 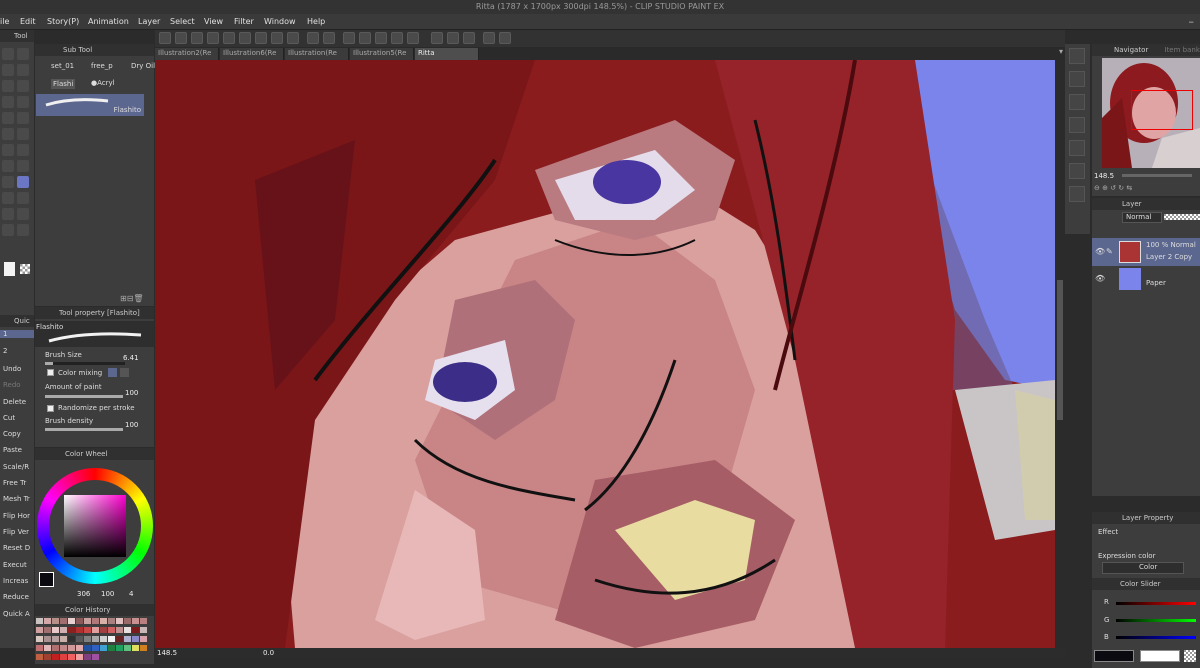 What do you see at coordinates (187, 54) in the screenshot?
I see `tab-illustration2: Illustration2(Re` at bounding box center [187, 54].